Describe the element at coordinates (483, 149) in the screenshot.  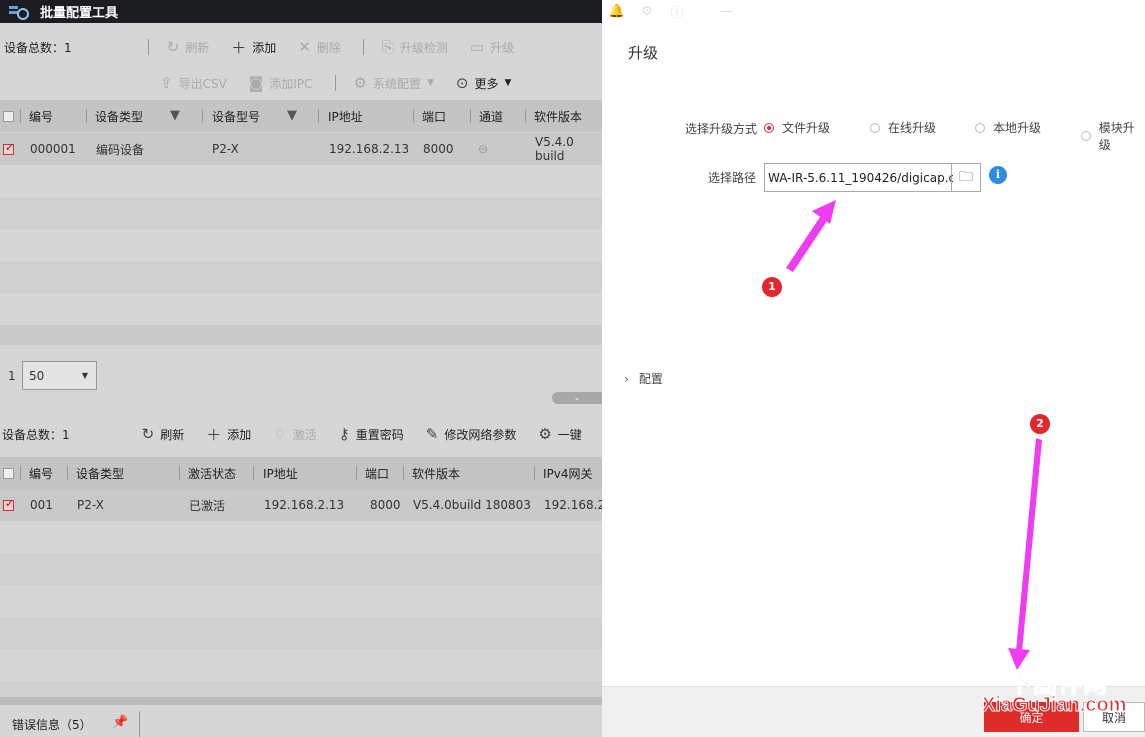
I see `channel-icon: ⊖` at that location.